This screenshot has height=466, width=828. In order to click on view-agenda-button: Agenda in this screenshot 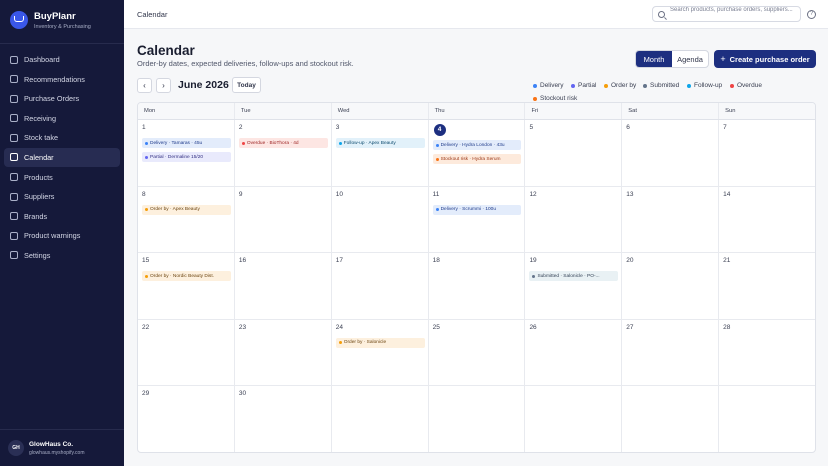, I will do `click(690, 59)`.